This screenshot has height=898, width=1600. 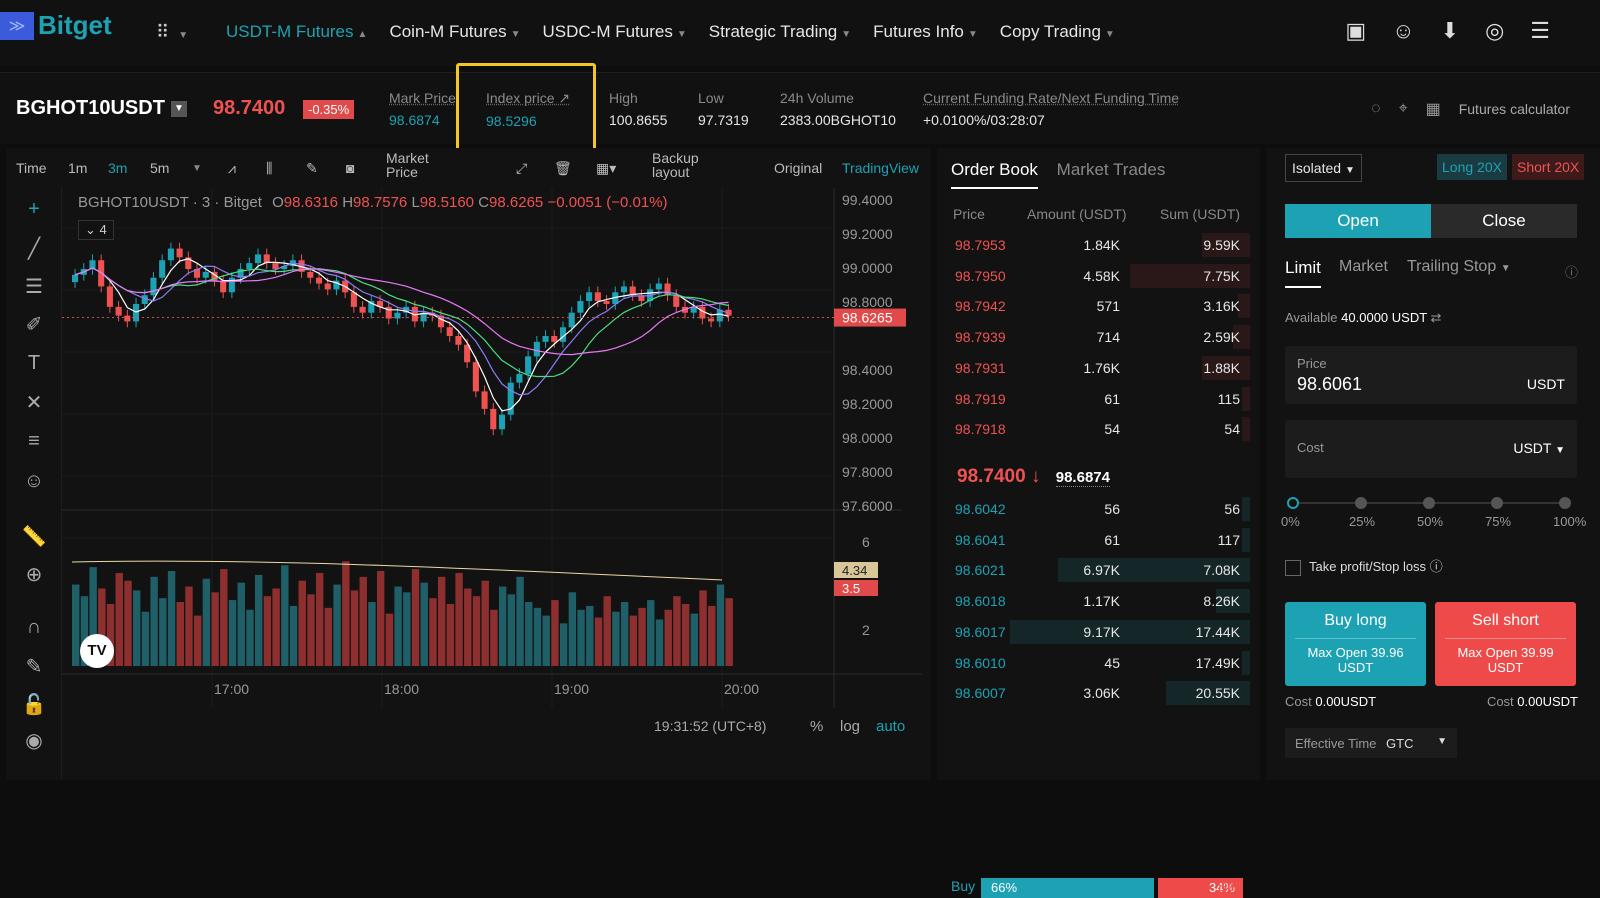 I want to click on bid-row: 98.6041 61 117, so click(x=1098, y=540).